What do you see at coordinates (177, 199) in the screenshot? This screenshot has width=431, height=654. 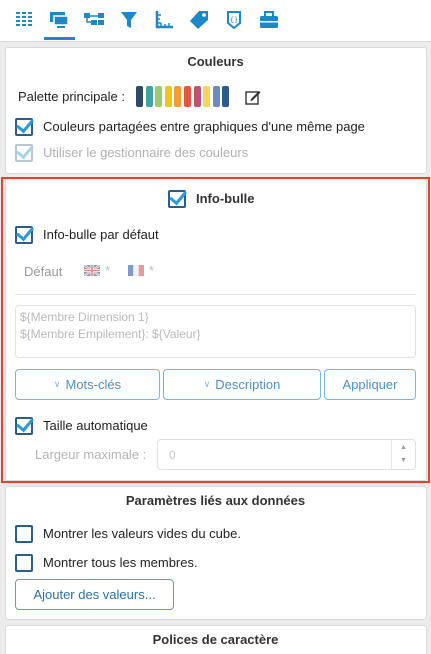 I see `tooltip-enabled-checkbox` at bounding box center [177, 199].